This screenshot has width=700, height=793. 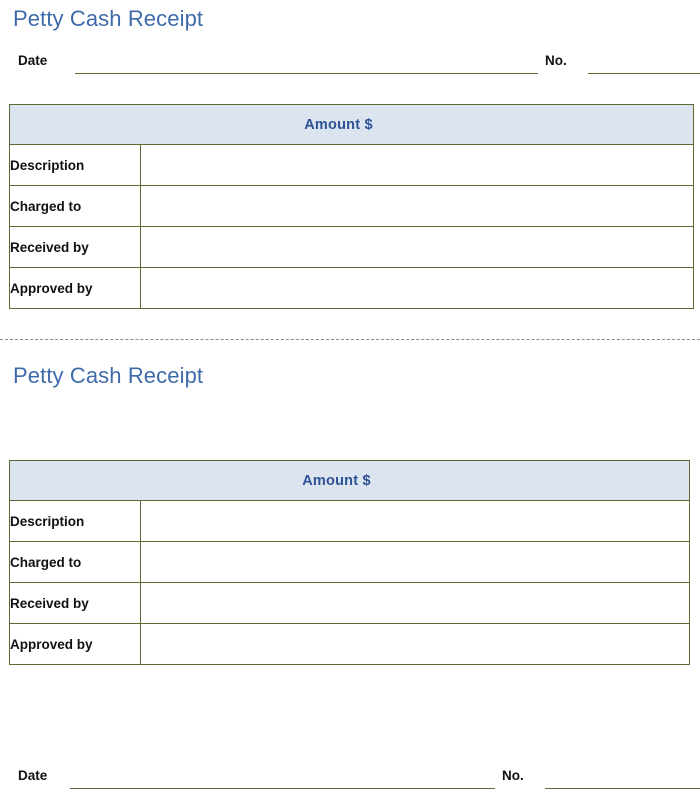 What do you see at coordinates (108, 375) in the screenshot?
I see `page-title-2: Petty Cash Receipt` at bounding box center [108, 375].